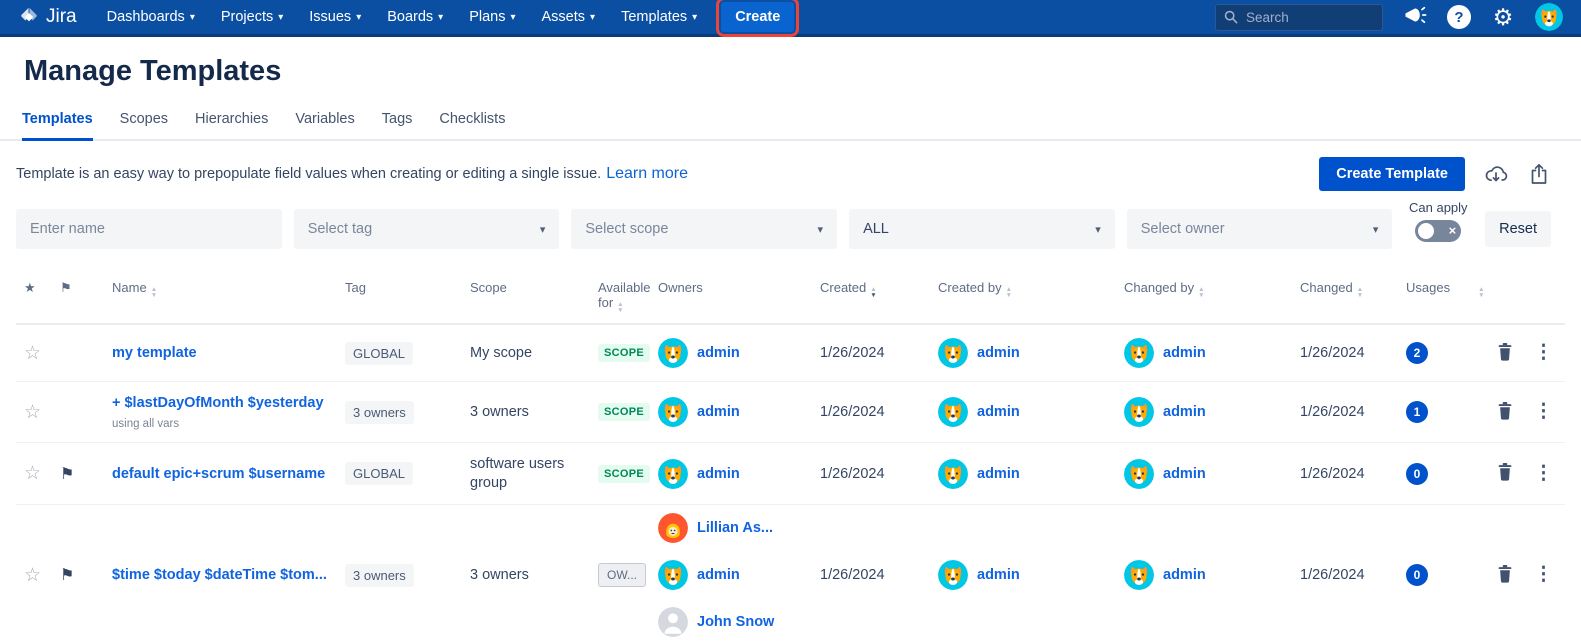 This screenshot has width=1581, height=642. I want to click on export-share-icon, so click(1539, 174).